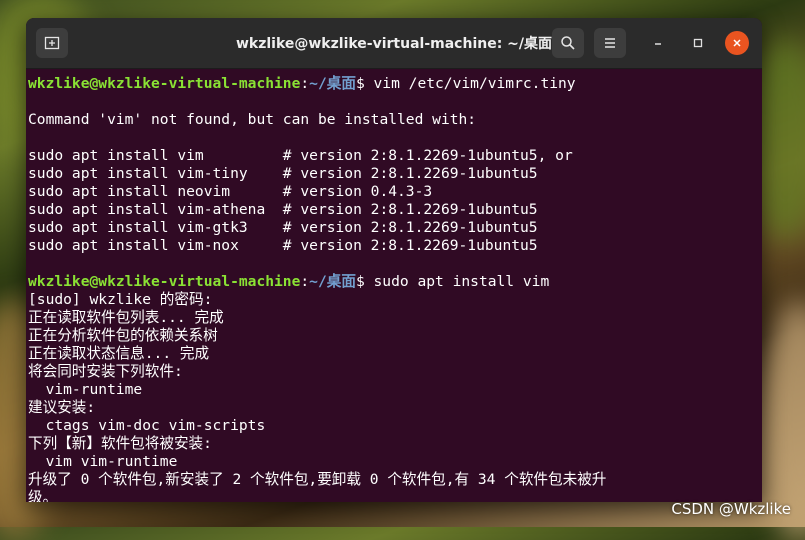 The image size is (805, 540). What do you see at coordinates (123, 335) in the screenshot?
I see `output-line: 正在分析软件包的依赖关系树` at bounding box center [123, 335].